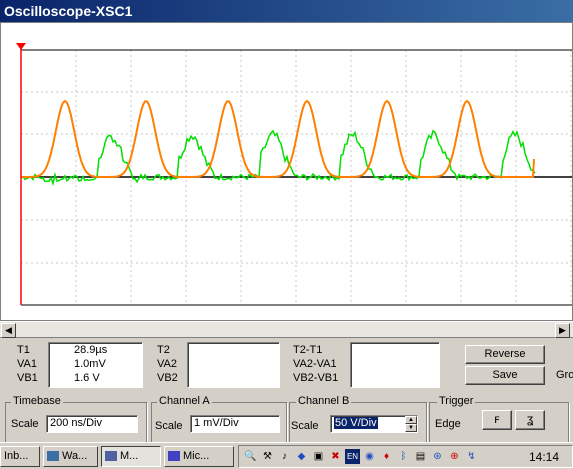 This screenshot has height=469, width=573. What do you see at coordinates (167, 364) in the screenshot?
I see `readout-va2-label: VA2` at bounding box center [167, 364].